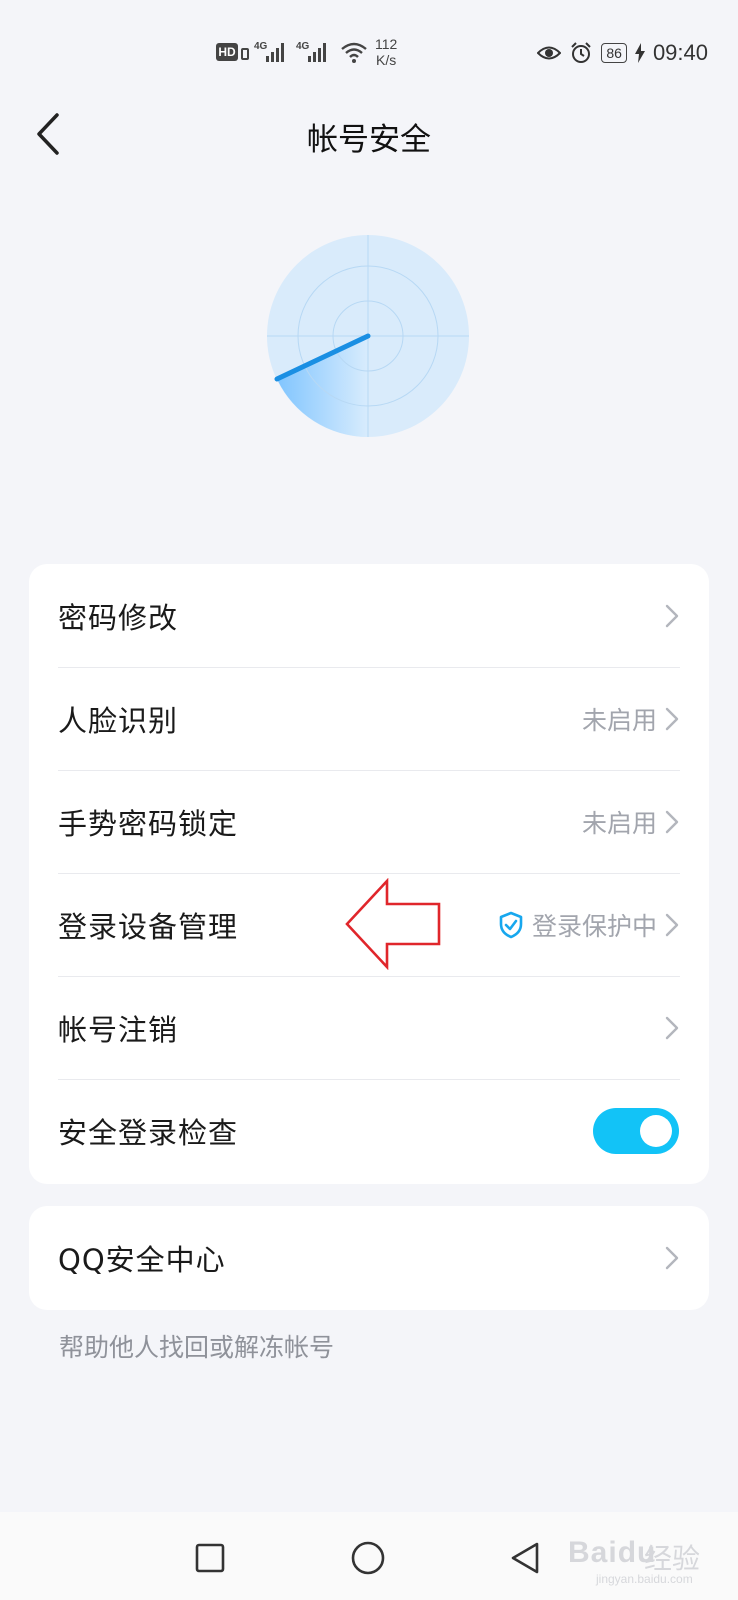  I want to click on row-secure-login-check: 安全登录检查, so click(369, 1130).